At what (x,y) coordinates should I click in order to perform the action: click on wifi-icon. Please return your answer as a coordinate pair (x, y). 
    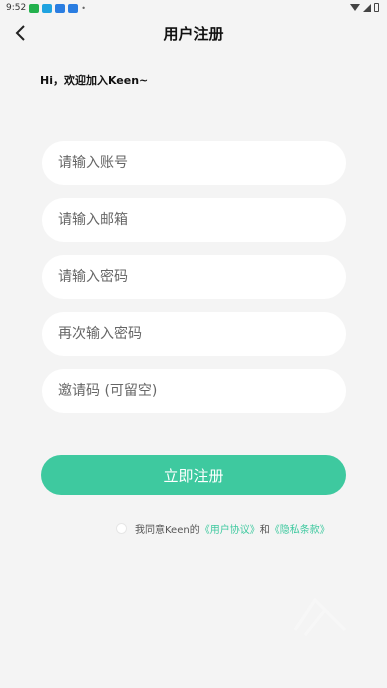
    Looking at the image, I should click on (355, 7).